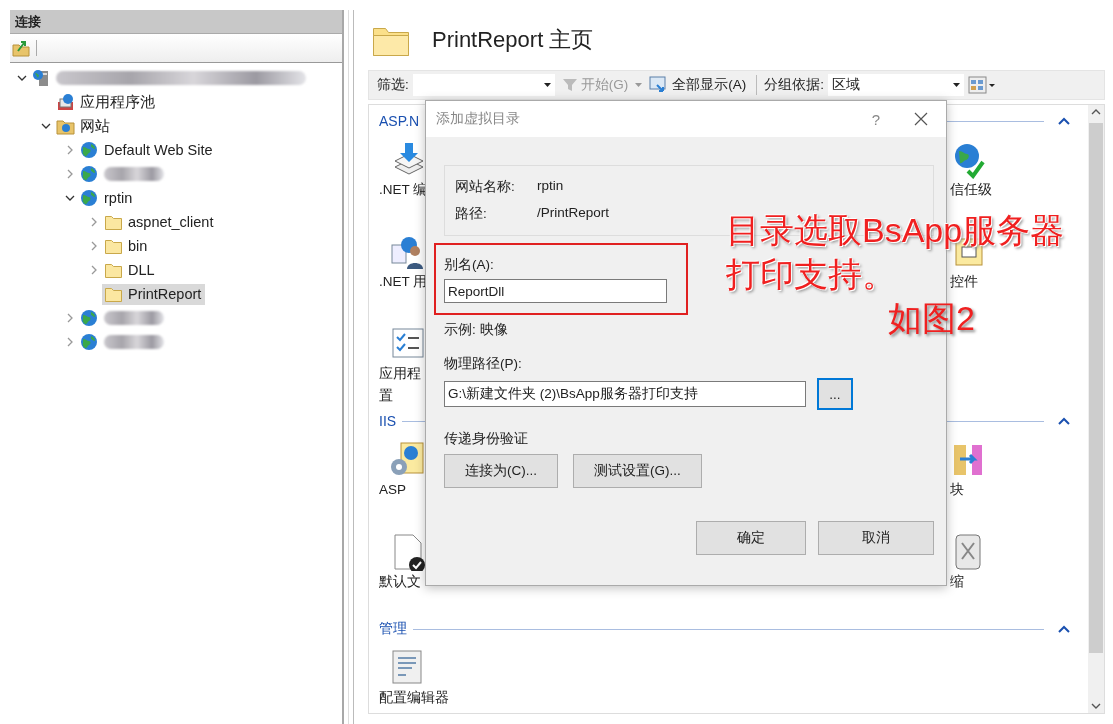 Image resolution: width=1113 pixels, height=724 pixels. What do you see at coordinates (513, 40) in the screenshot?
I see `page-title: PrintReport 主页` at bounding box center [513, 40].